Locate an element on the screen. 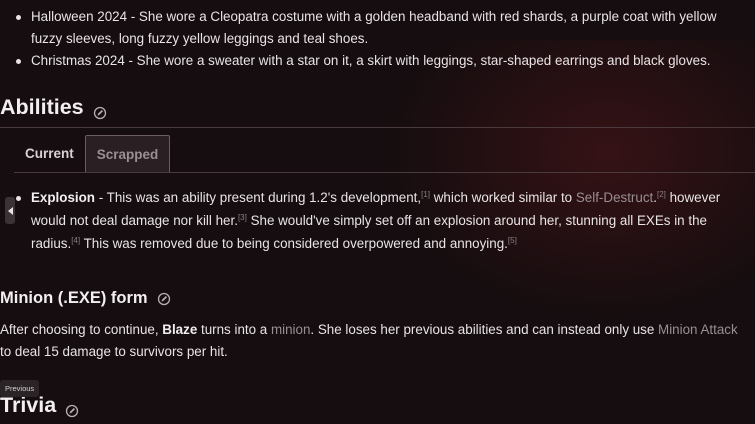 Image resolution: width=755 pixels, height=424 pixels. character-name: Blaze is located at coordinates (180, 329).